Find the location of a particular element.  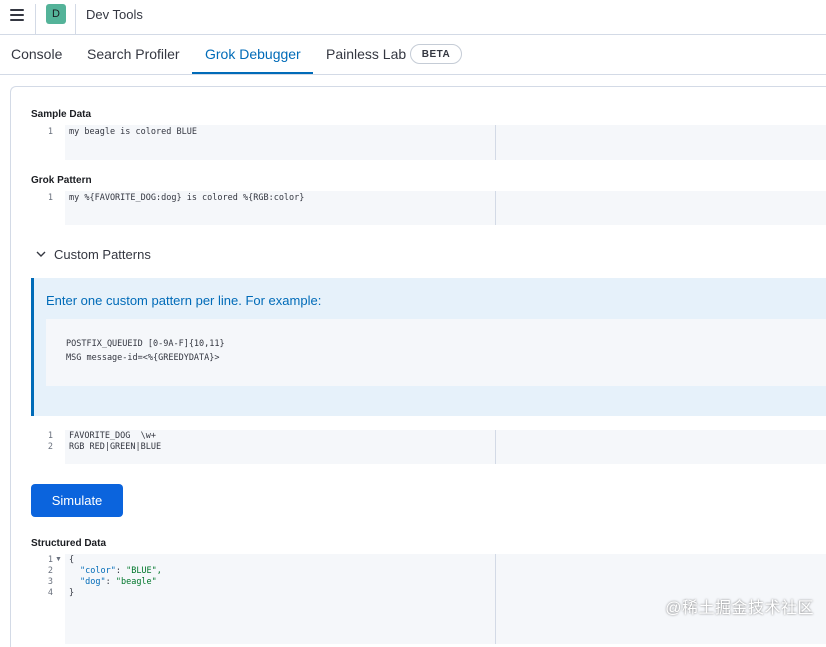

example-line: POSTFIX_QUEUEID [0-9A-F]{10,11} is located at coordinates (145, 344).